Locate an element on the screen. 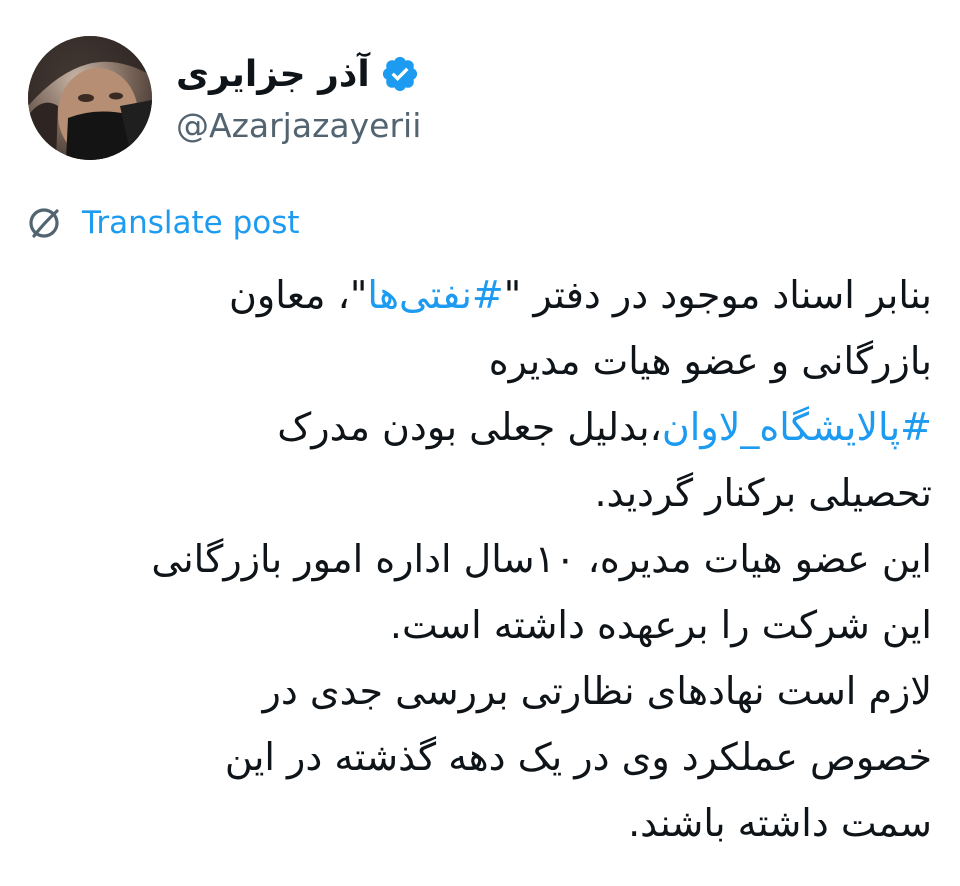 This screenshot has height=886, width=960. avatar-image is located at coordinates (90, 98).